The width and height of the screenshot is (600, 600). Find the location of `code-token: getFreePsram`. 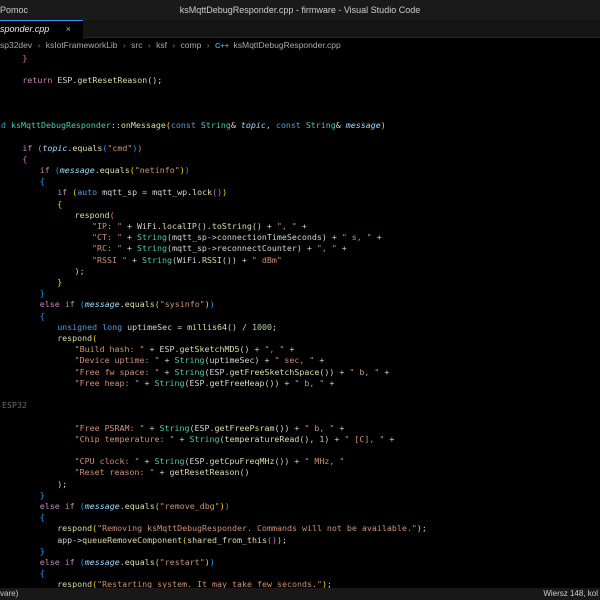

code-token: getFreePsram is located at coordinates (244, 427).